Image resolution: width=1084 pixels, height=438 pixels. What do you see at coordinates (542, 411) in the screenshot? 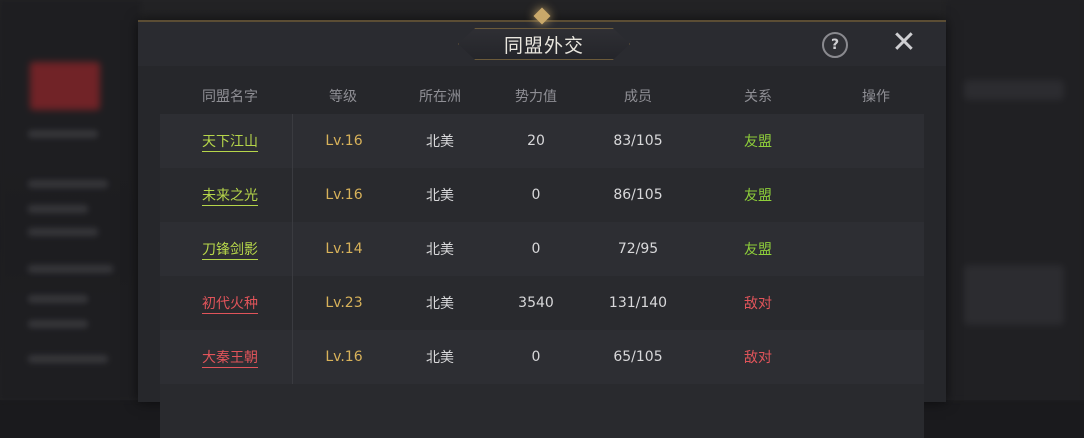
I see `table-row` at bounding box center [542, 411].